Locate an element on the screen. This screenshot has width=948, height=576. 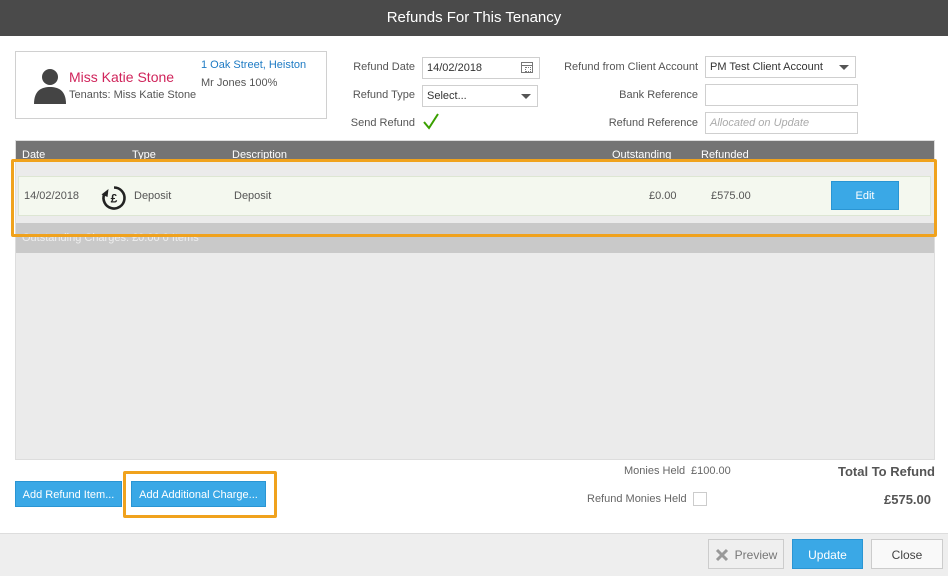
total-to-refund-label: Total To Refund is located at coordinates (886, 471).